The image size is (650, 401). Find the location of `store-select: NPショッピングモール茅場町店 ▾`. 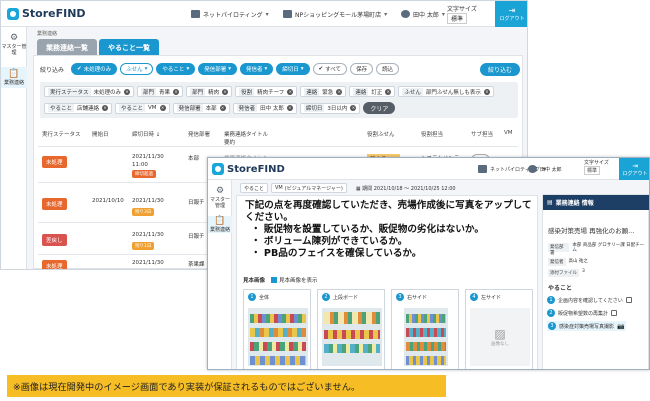

store-select: NPショッピングモール茅場町店 ▾ is located at coordinates (335, 14).